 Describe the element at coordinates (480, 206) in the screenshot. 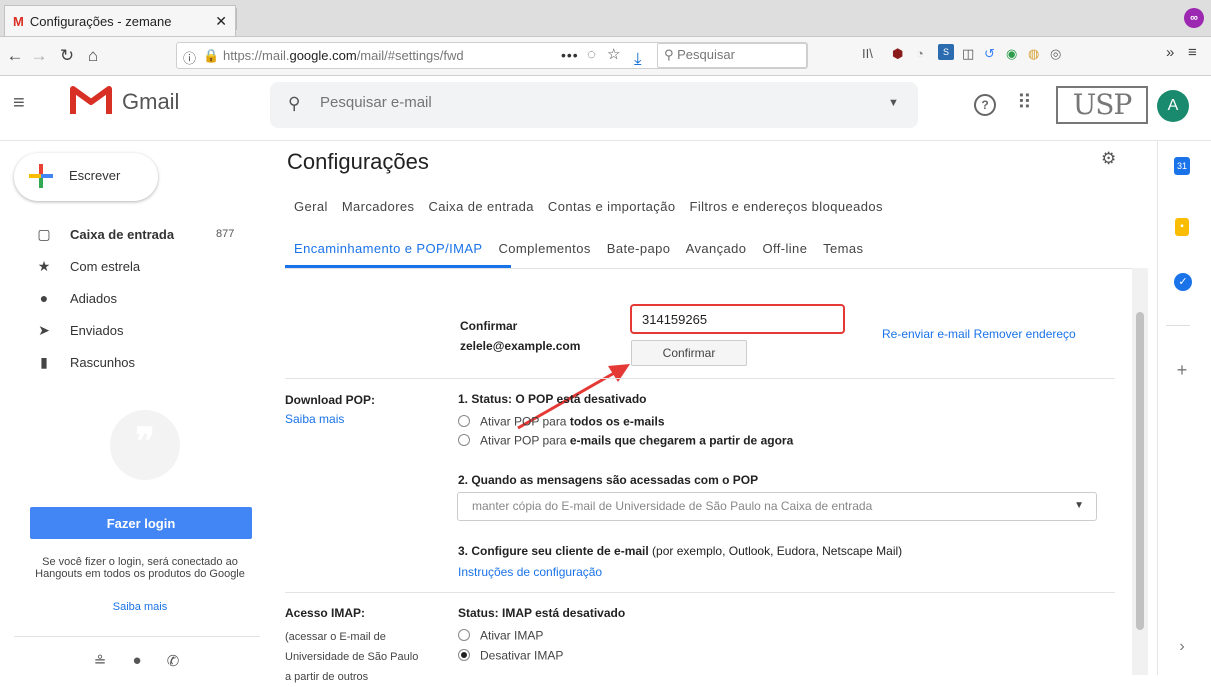

I see `tab-inbox: Caixa de entrada` at that location.